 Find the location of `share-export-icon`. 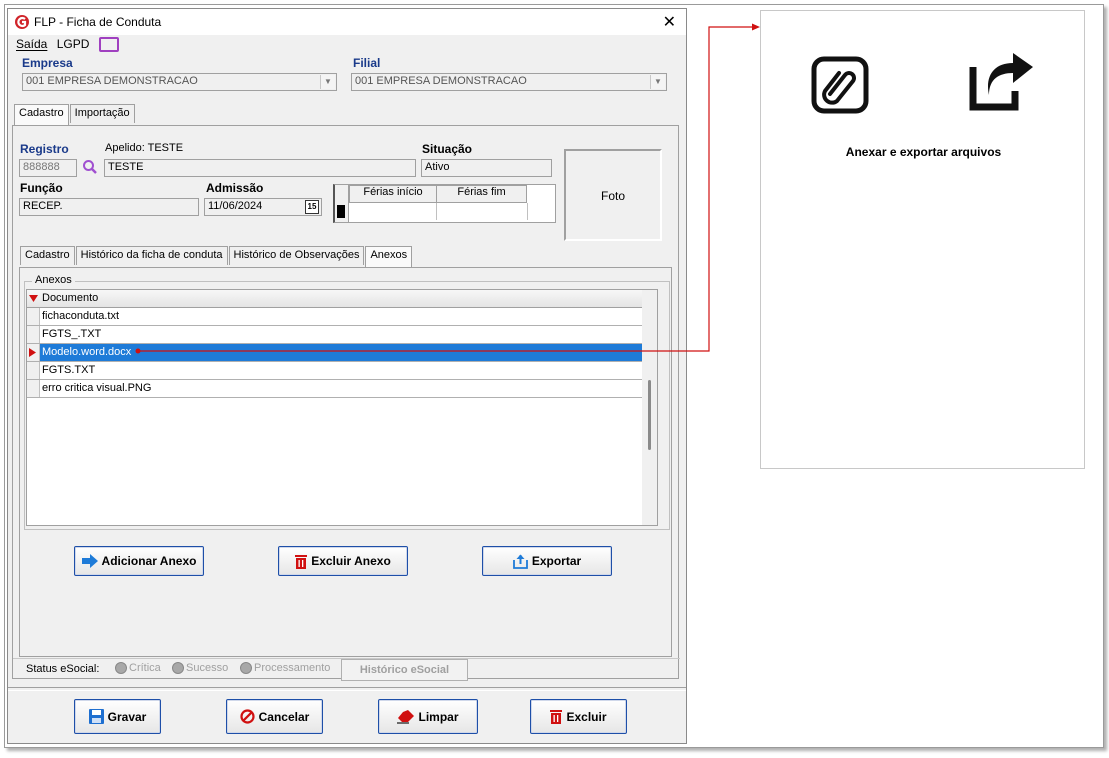

share-export-icon is located at coordinates (1001, 82).